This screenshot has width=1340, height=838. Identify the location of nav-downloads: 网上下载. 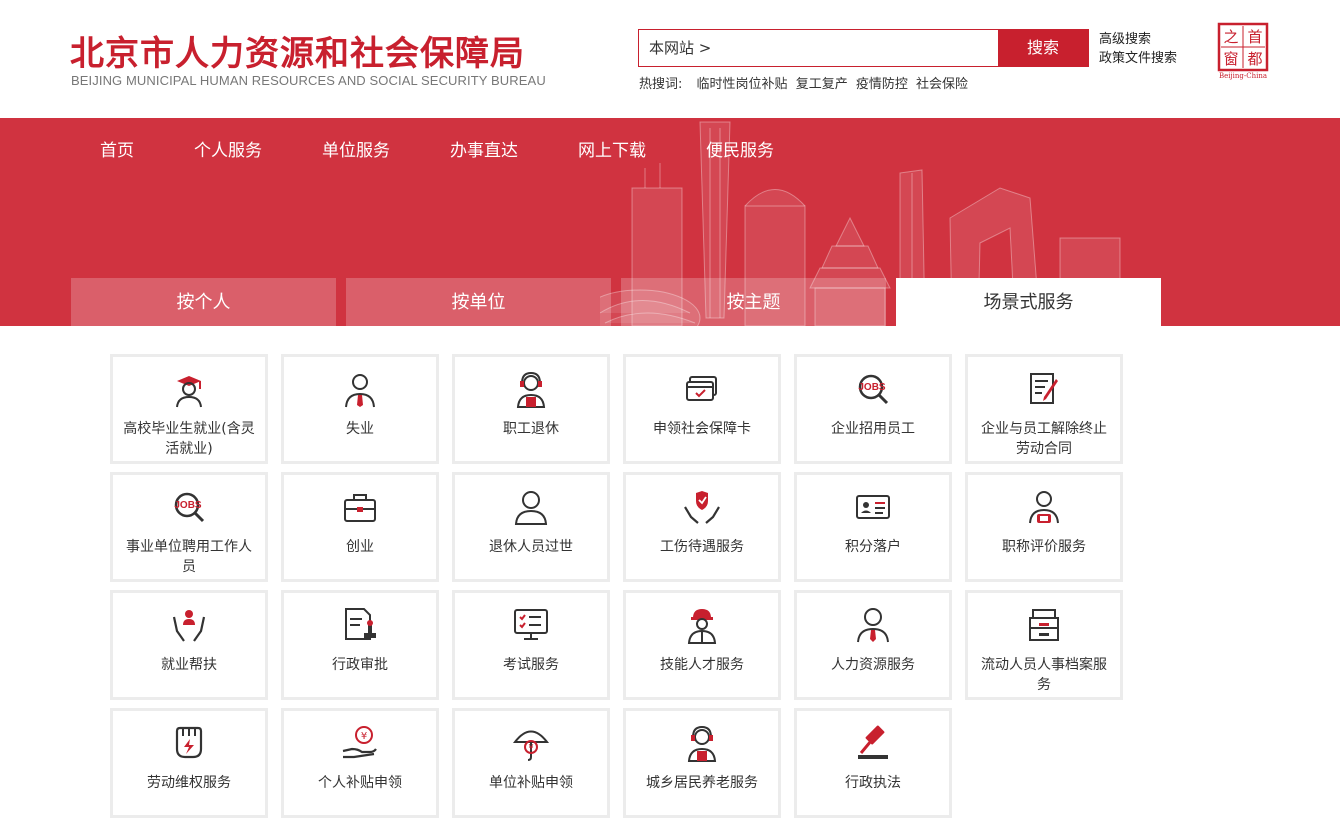
(612, 148).